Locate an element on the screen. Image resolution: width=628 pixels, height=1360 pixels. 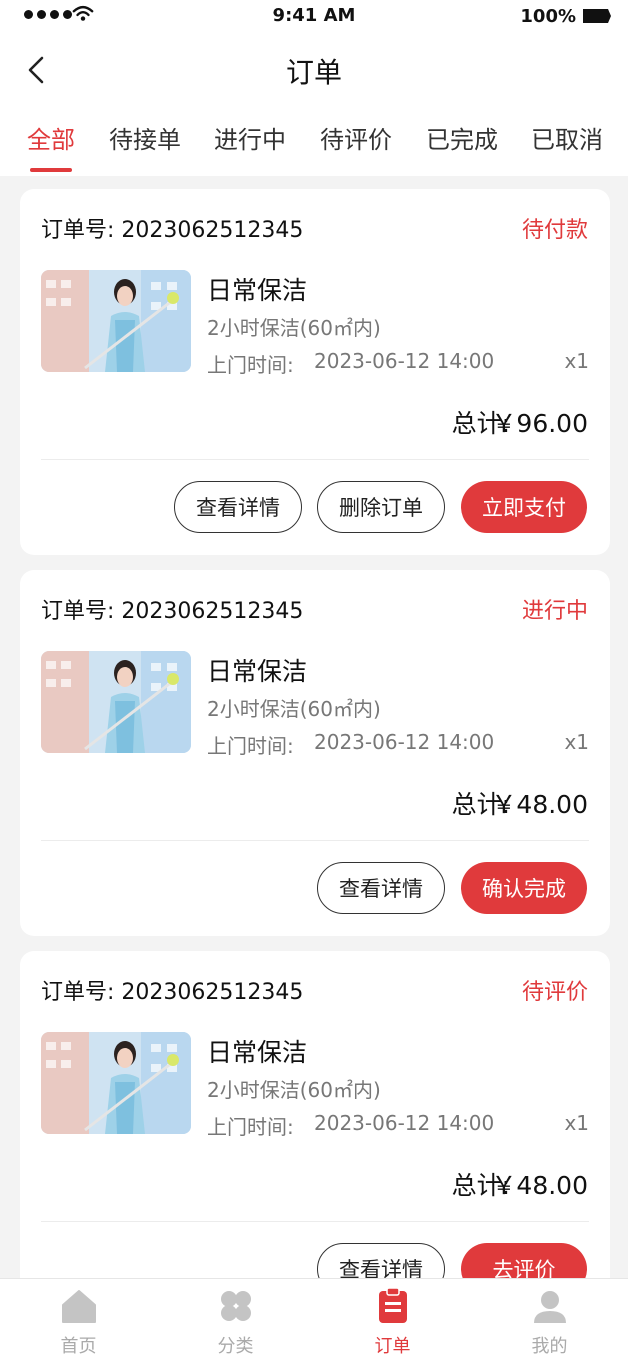
tabbar-profile: 我的 is located at coordinates (549, 1319).